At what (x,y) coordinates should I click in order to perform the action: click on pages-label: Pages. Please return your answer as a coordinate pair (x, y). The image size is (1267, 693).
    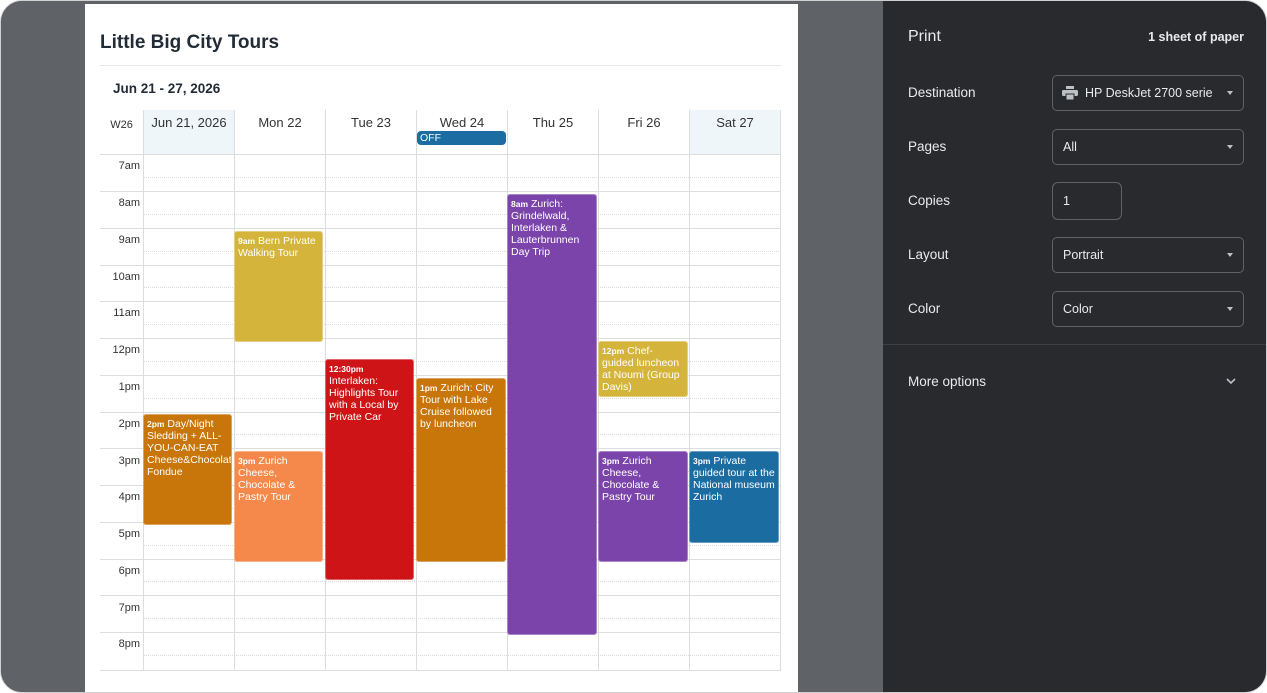
    Looking at the image, I should click on (927, 146).